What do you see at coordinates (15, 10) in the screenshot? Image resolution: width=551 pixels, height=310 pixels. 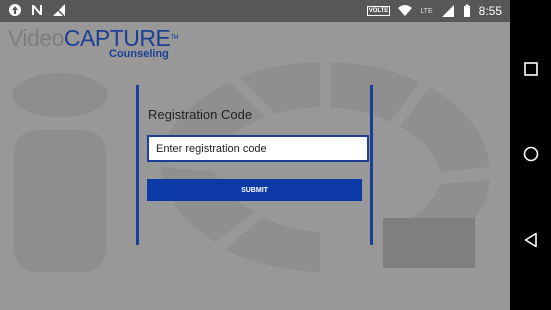 I see `upload-icon` at bounding box center [15, 10].